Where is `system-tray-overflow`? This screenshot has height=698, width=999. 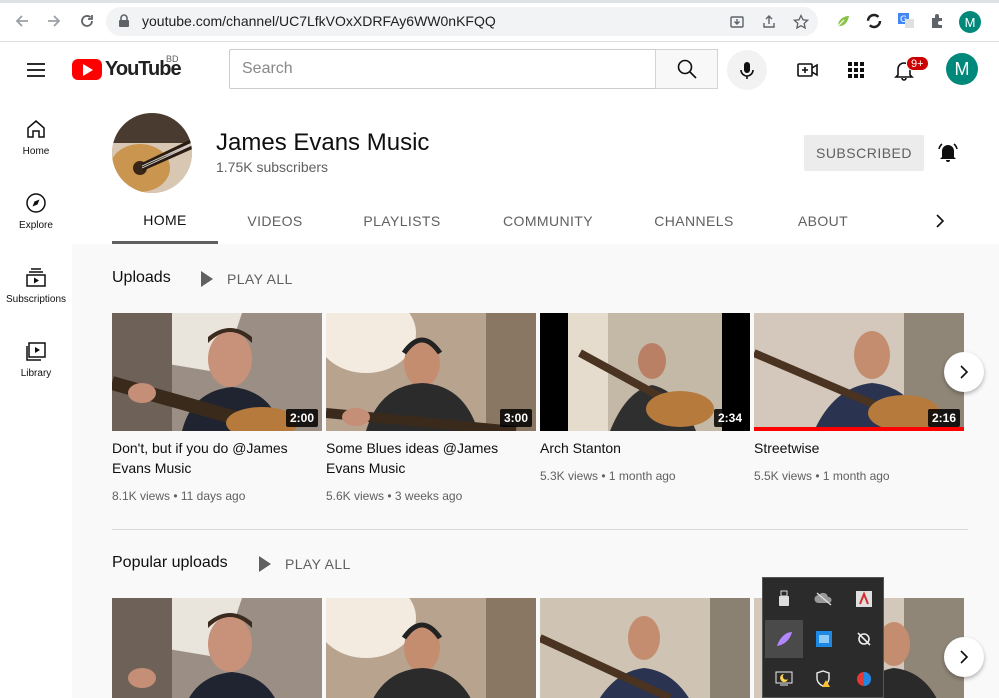 system-tray-overflow is located at coordinates (823, 637).